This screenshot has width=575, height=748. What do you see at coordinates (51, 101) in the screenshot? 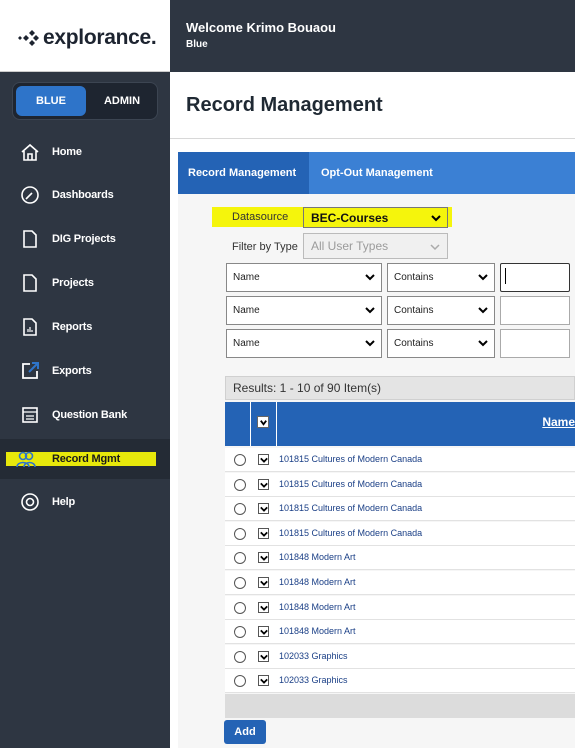
I see `toggle-blue-button: BLUE` at bounding box center [51, 101].